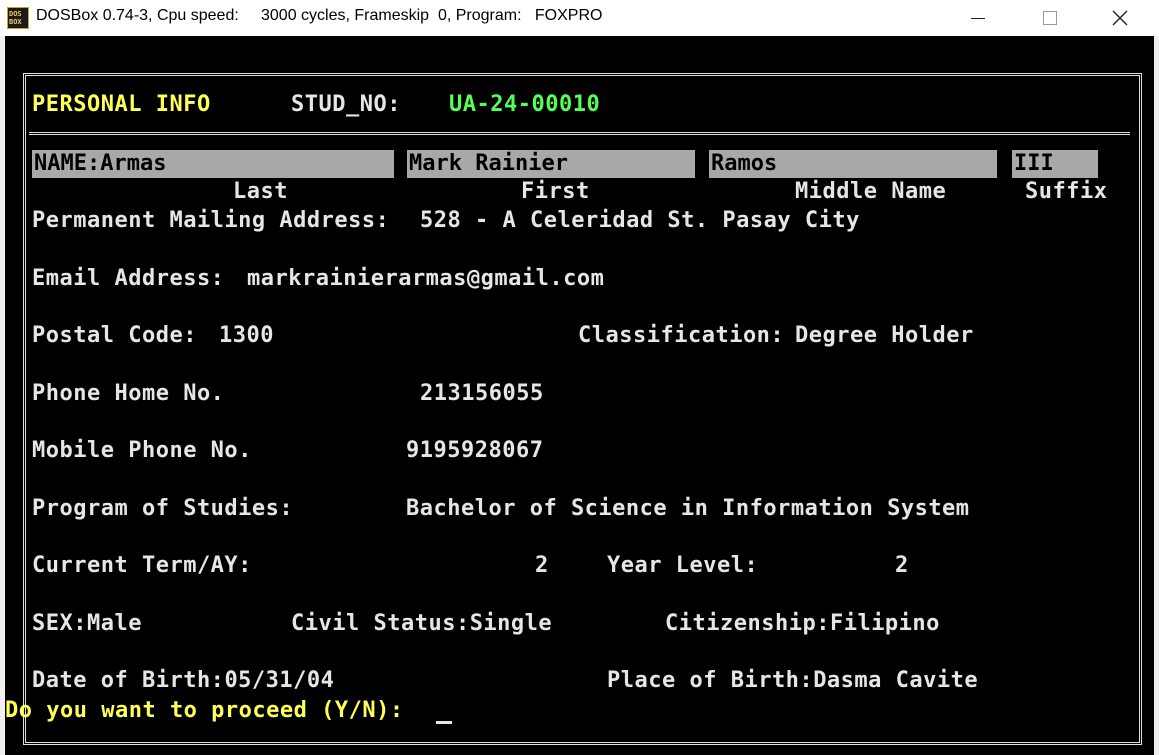  I want to click on birth-place-field: Place of Birth:Dasma Cavite, so click(792, 681).